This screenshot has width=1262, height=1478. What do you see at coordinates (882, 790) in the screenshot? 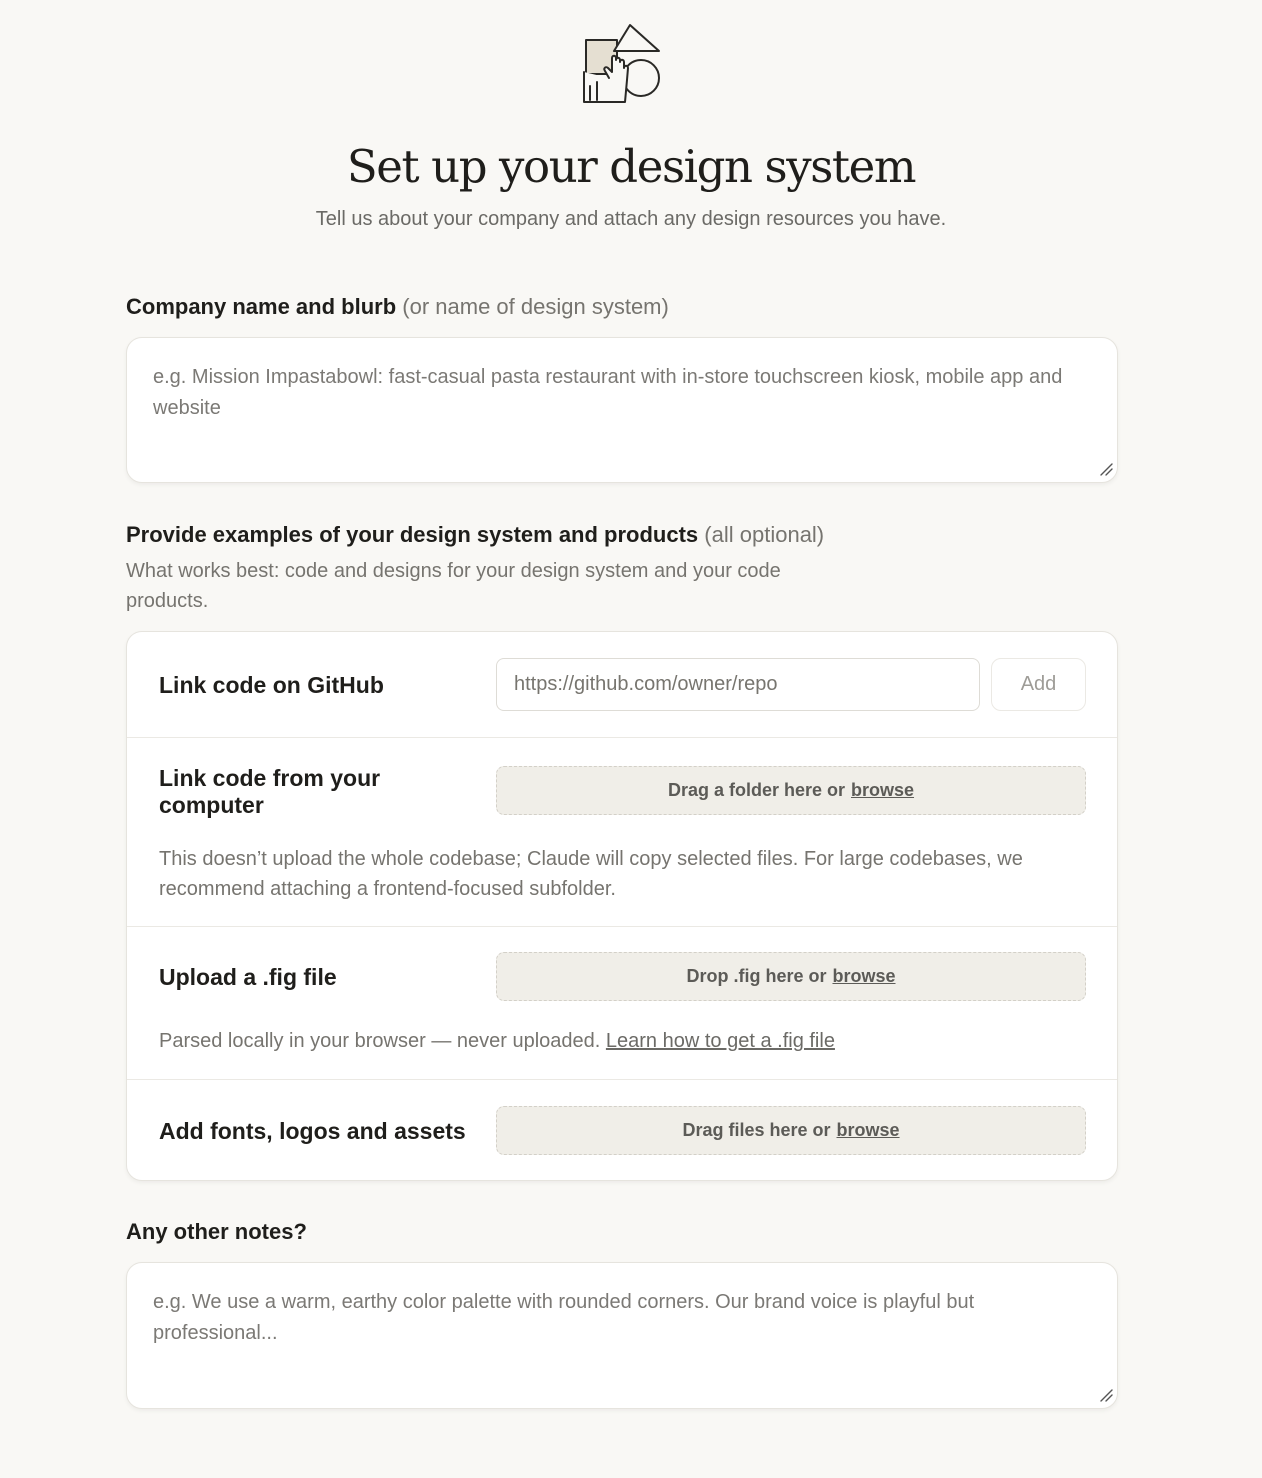
I see `folder-browse-link: browse` at bounding box center [882, 790].